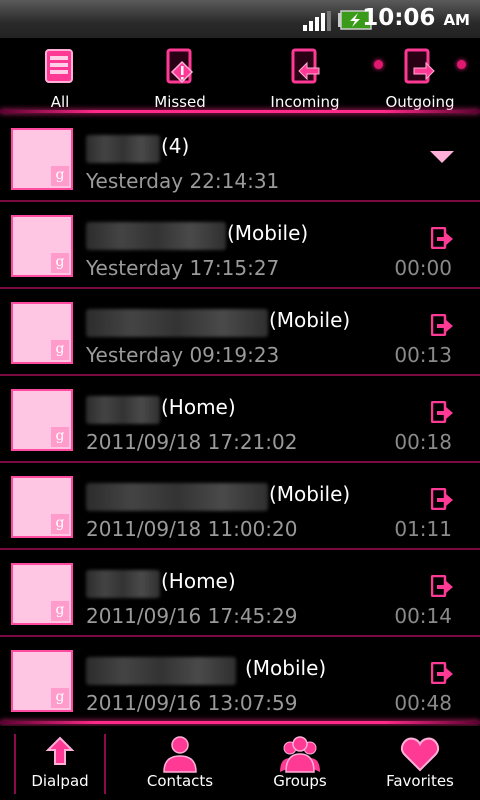 The height and width of the screenshot is (800, 480). I want to click on call-time: Yesterday 22:14:31, so click(183, 181).